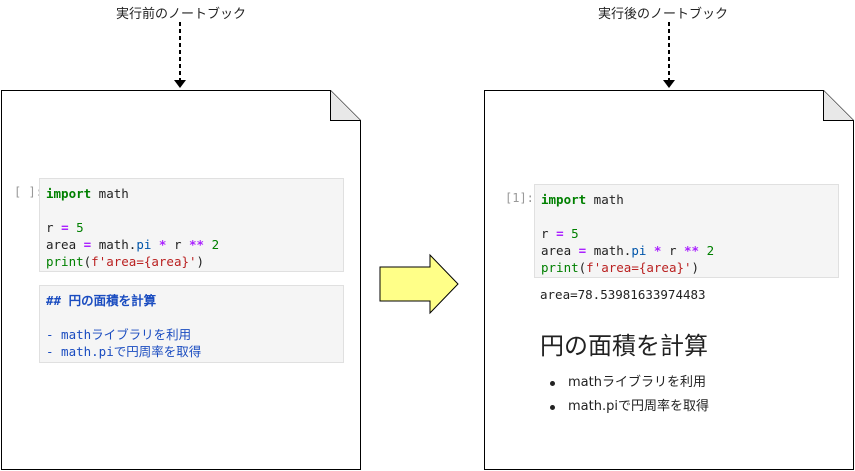 This screenshot has height=471, width=855. What do you see at coordinates (623, 383) in the screenshot?
I see `list-item: mathライブラリを利用` at bounding box center [623, 383].